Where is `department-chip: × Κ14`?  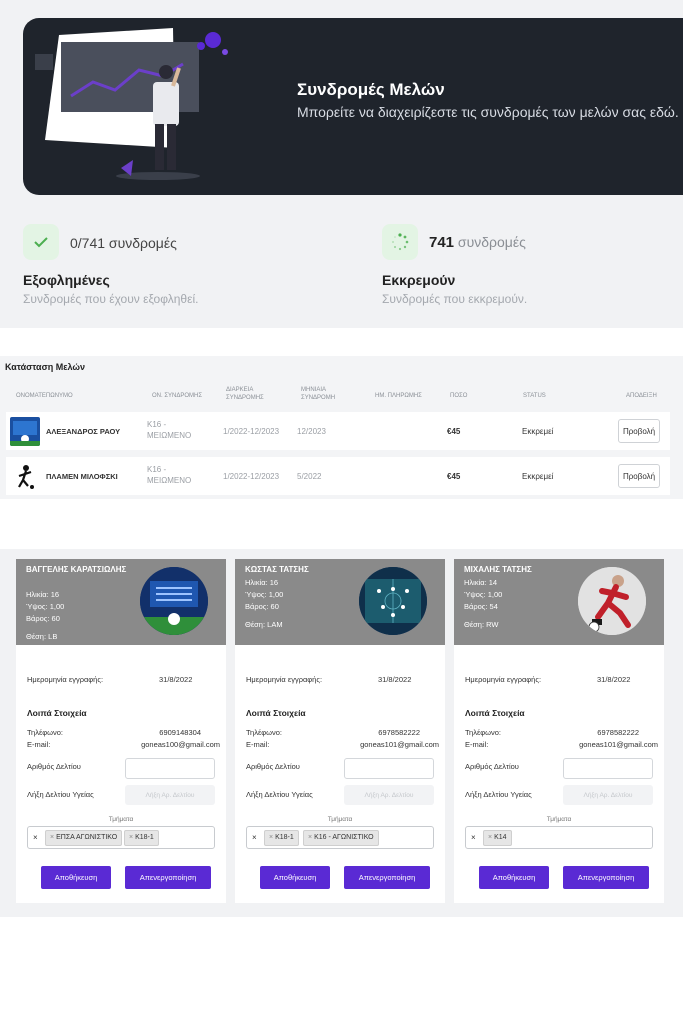 department-chip: × Κ14 is located at coordinates (497, 838).